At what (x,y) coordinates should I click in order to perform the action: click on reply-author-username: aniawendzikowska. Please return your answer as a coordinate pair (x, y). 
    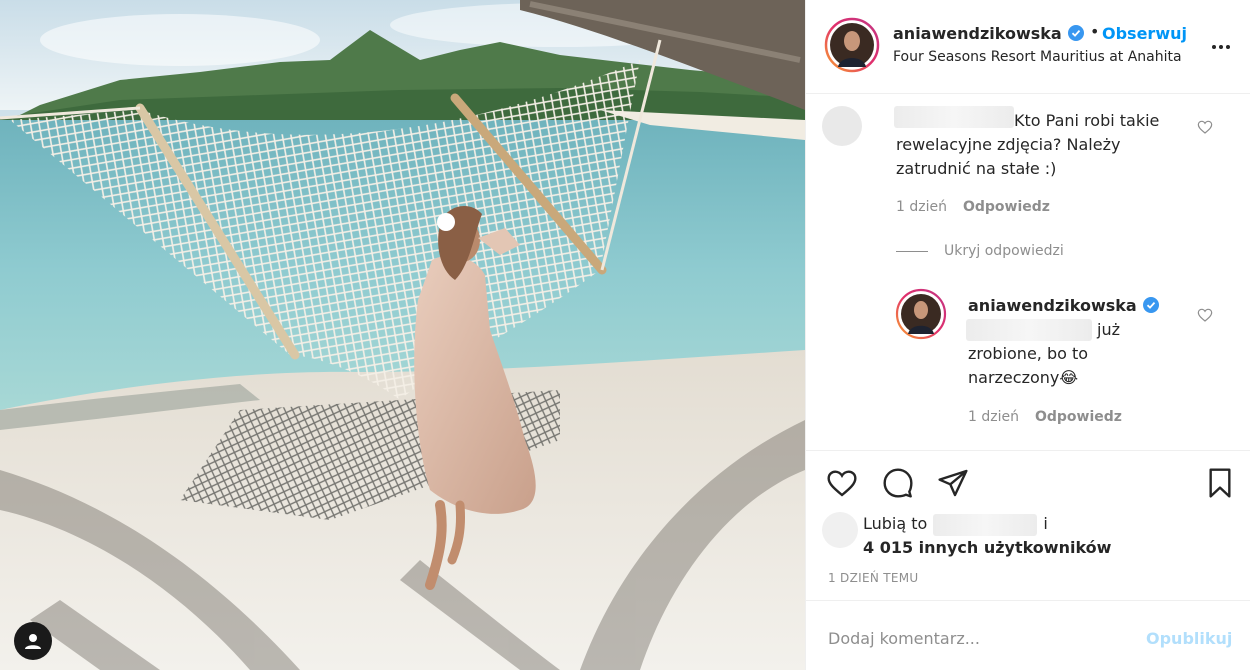
    Looking at the image, I should click on (1052, 305).